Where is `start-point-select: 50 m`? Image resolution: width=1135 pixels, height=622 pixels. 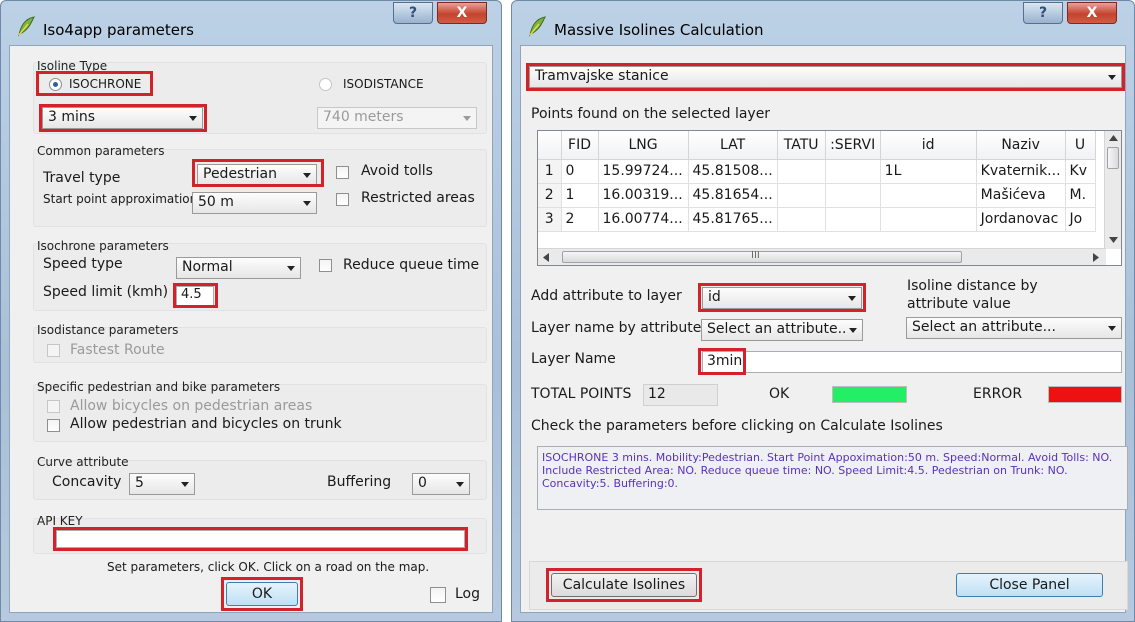 start-point-select: 50 m is located at coordinates (254, 203).